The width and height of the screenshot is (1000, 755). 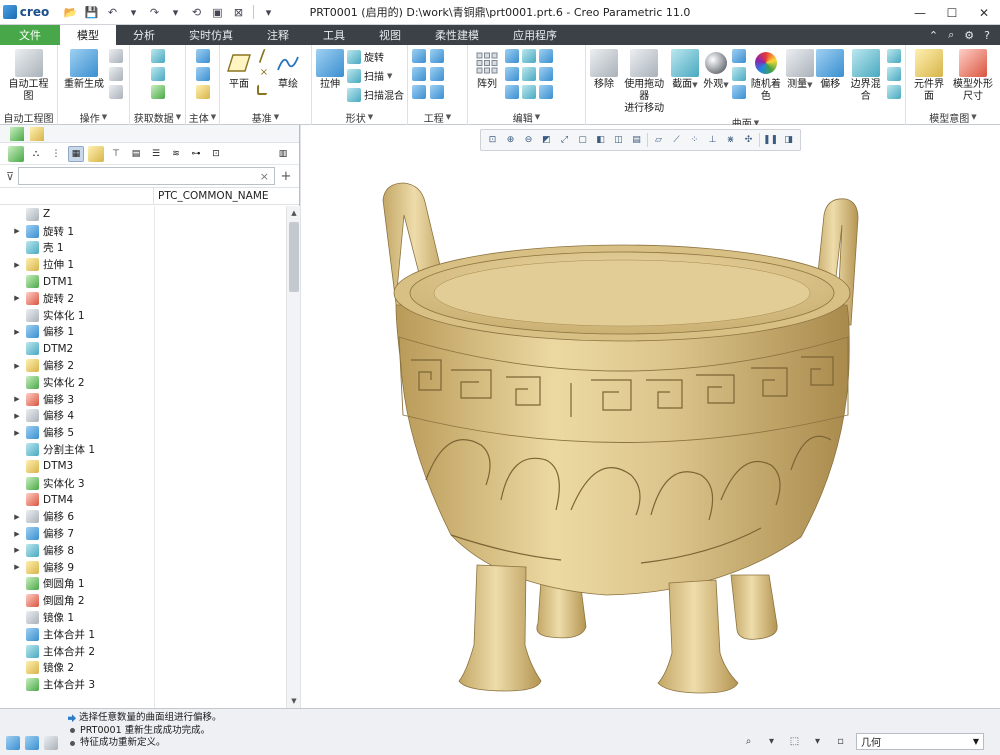 I want to click on plane-button: 平面, so click(x=239, y=69).